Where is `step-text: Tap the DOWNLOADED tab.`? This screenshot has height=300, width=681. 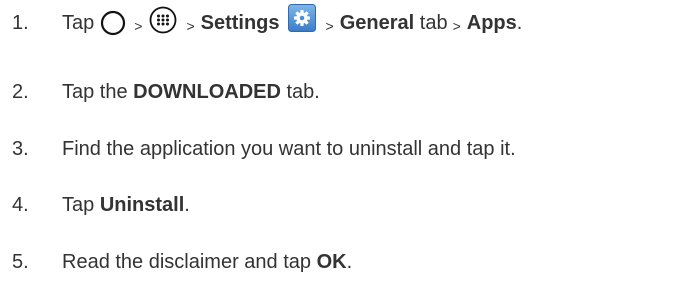 step-text: Tap the DOWNLOADED tab. is located at coordinates (191, 92).